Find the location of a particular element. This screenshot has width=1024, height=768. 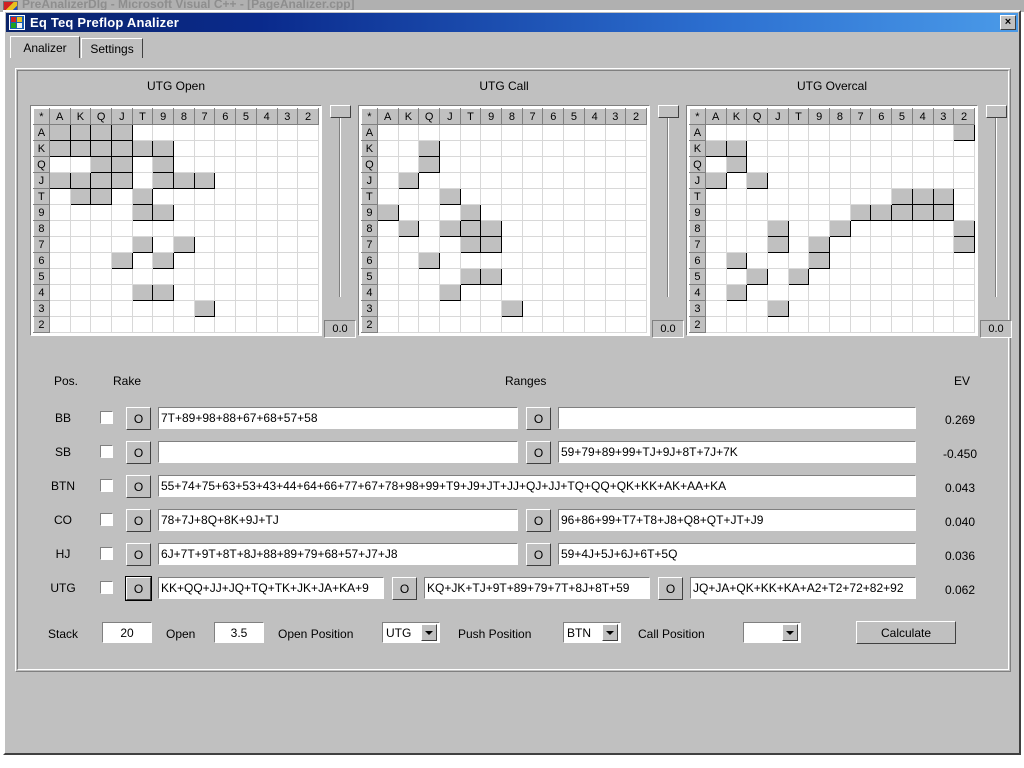

matrix-col-header-J: J is located at coordinates (778, 116).